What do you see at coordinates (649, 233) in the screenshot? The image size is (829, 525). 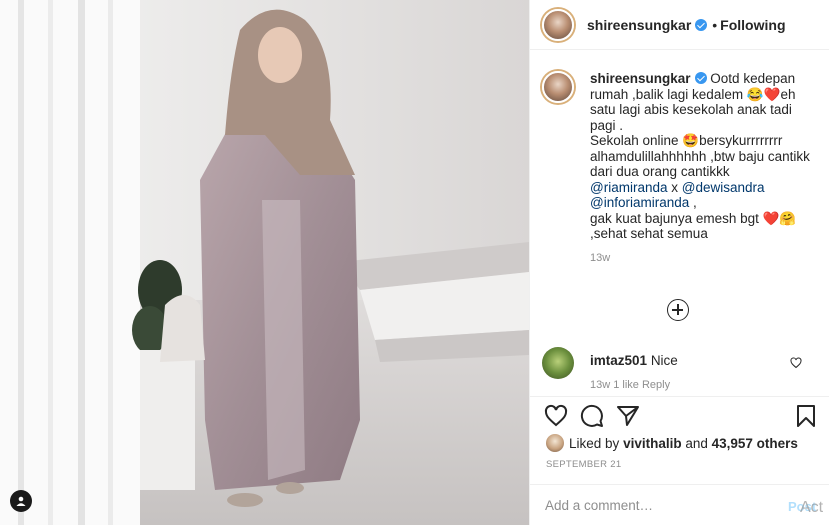 I see `caption-part: ,sehat sehat semua` at bounding box center [649, 233].